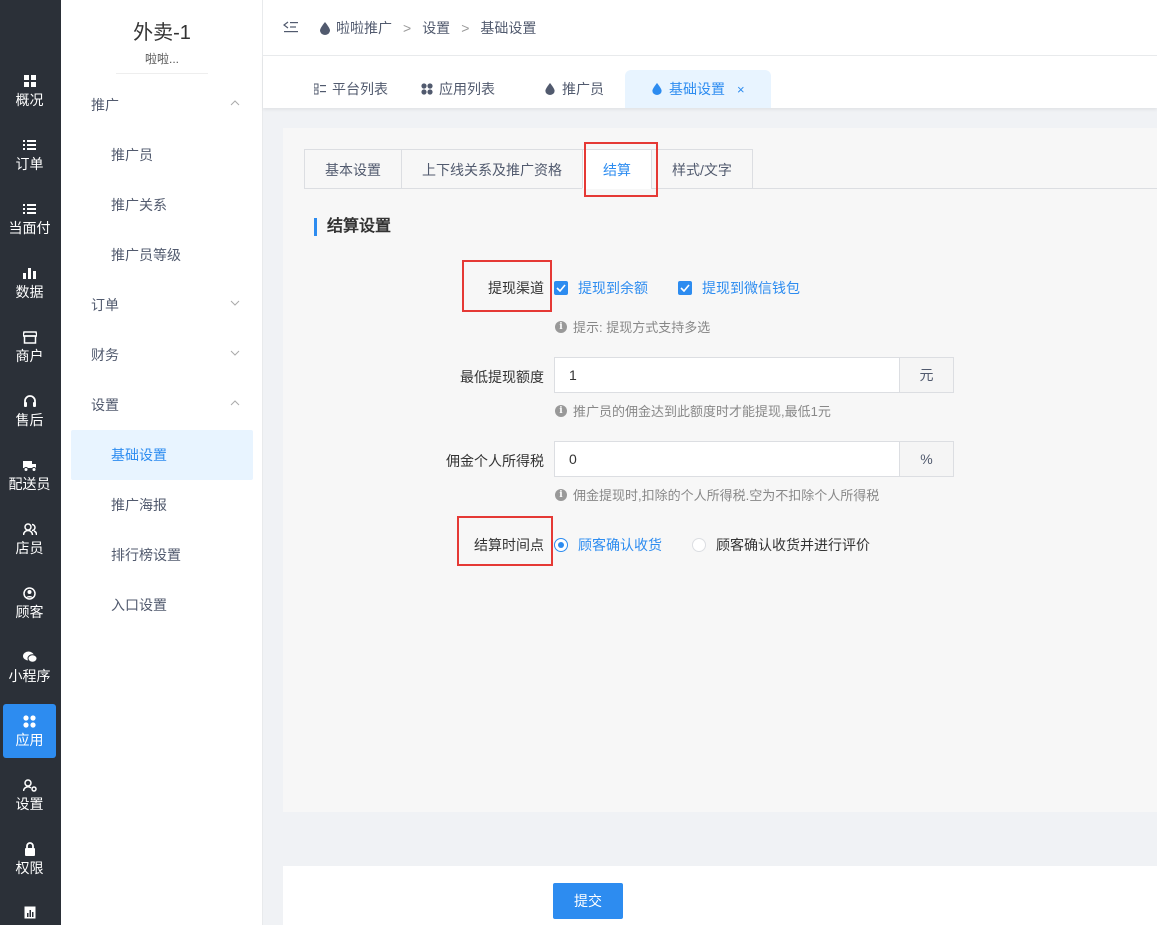 The image size is (1157, 925). Describe the element at coordinates (351, 89) in the screenshot. I see `tab-platform-list: 平台列表` at that location.